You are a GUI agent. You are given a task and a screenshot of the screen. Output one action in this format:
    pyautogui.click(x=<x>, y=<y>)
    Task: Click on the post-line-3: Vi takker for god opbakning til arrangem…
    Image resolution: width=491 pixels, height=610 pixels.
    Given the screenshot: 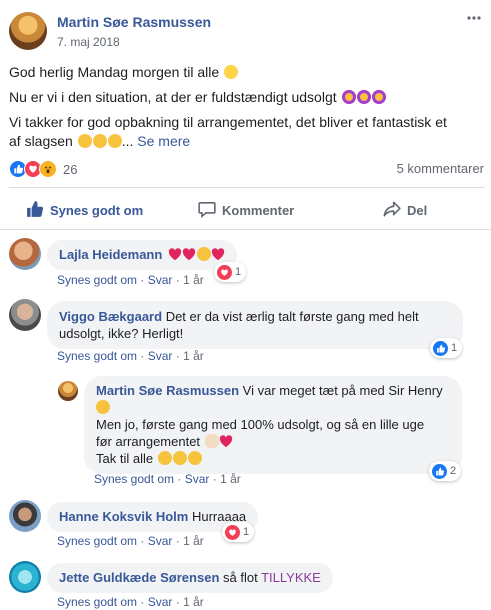 What is the action you would take?
    pyautogui.click(x=228, y=131)
    